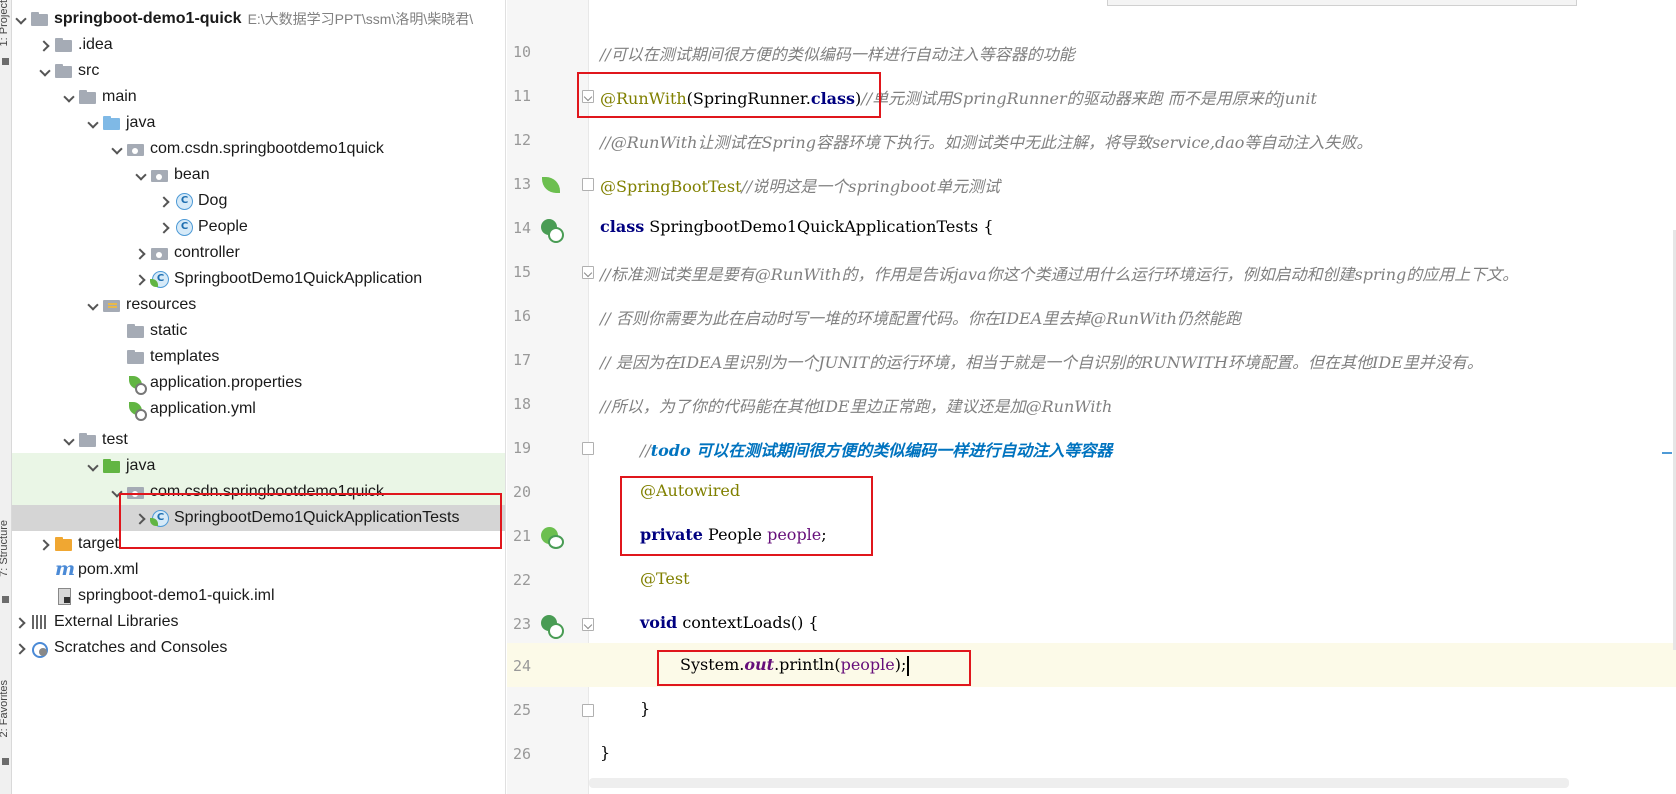  I want to click on run-test-method-icon, so click(552, 627).